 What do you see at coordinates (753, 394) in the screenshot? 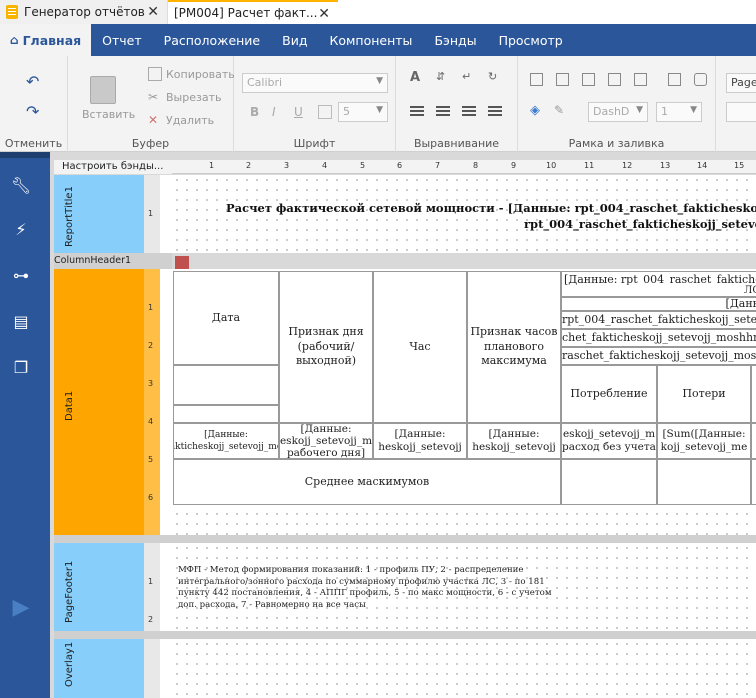
I see `header-clipped-cell` at bounding box center [753, 394].